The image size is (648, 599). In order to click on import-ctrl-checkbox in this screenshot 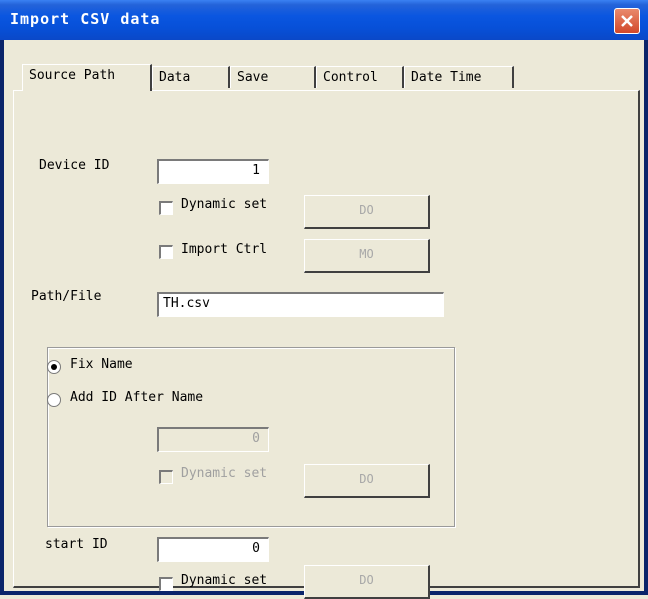, I will do `click(166, 252)`.